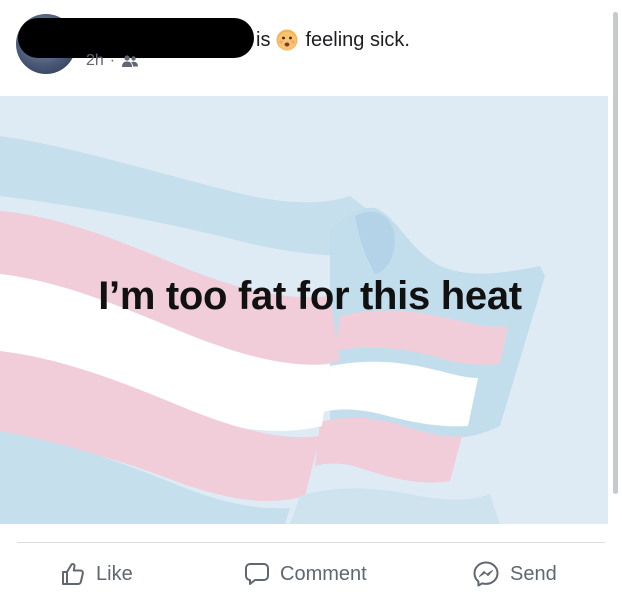 The image size is (622, 599). I want to click on status-prefix: is, so click(263, 39).